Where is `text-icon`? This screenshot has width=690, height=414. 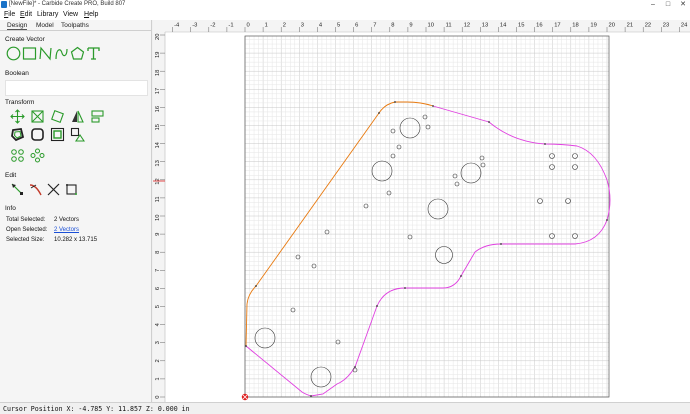 text-icon is located at coordinates (93, 53).